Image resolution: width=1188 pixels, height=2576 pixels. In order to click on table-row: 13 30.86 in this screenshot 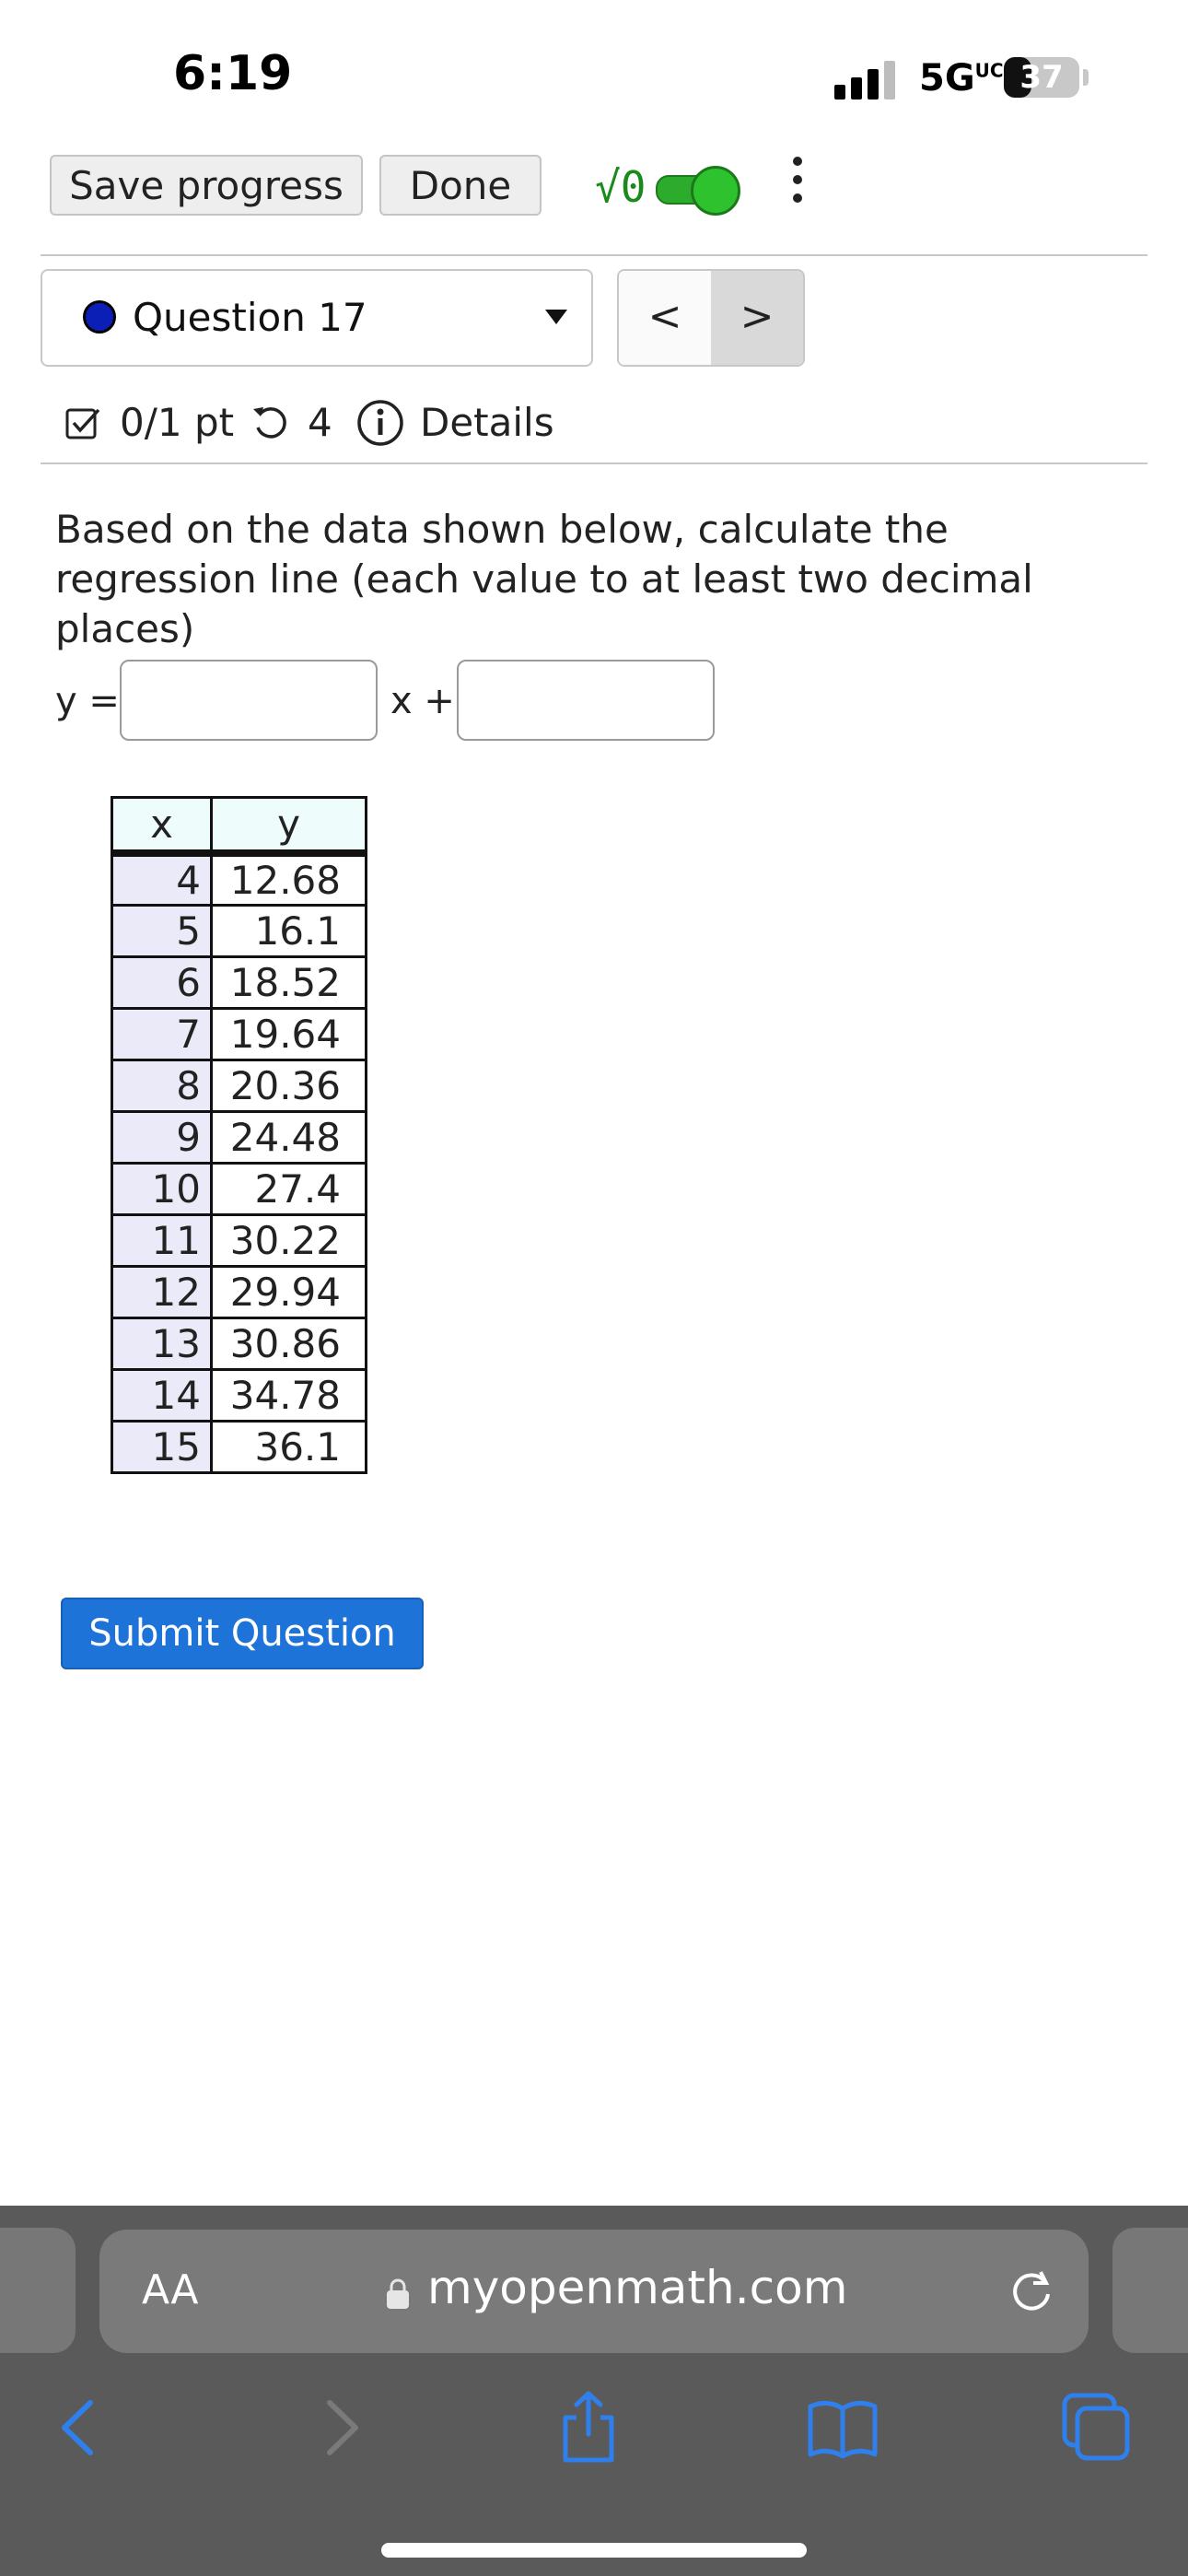, I will do `click(239, 1343)`.